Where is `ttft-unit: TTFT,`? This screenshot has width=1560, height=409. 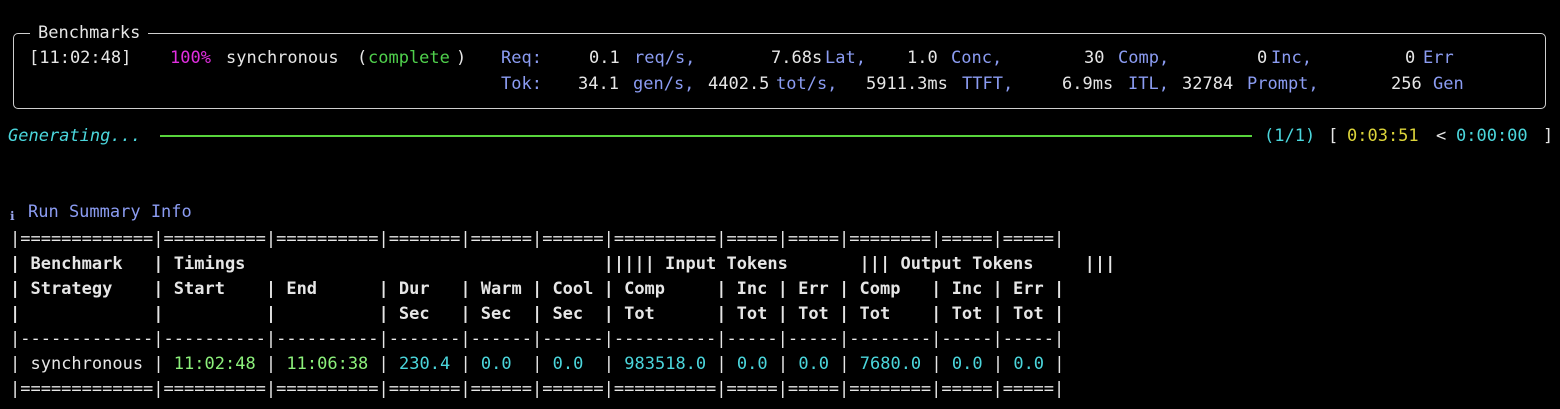 ttft-unit: TTFT, is located at coordinates (988, 84).